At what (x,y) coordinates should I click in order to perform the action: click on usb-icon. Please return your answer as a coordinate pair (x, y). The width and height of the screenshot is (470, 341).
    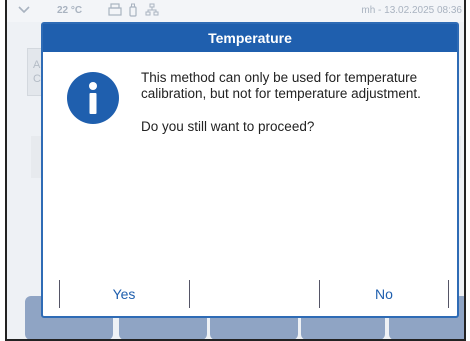
    Looking at the image, I should click on (133, 11).